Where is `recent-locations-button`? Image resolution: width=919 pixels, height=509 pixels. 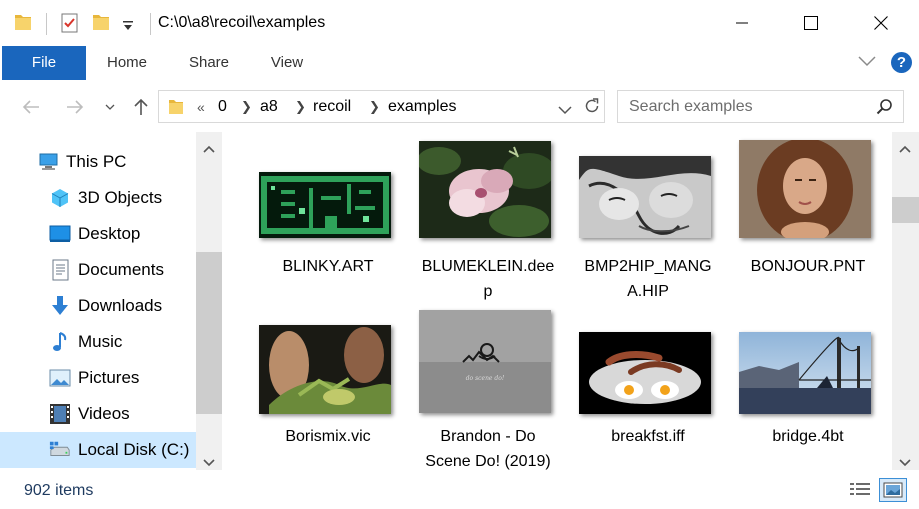
recent-locations-button is located at coordinates (110, 107).